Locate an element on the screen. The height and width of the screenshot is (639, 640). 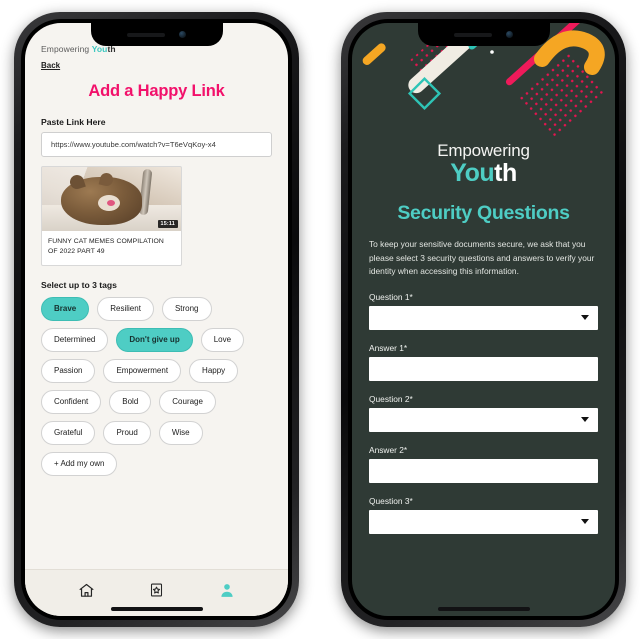
tag-brave: Brave is located at coordinates (65, 308).